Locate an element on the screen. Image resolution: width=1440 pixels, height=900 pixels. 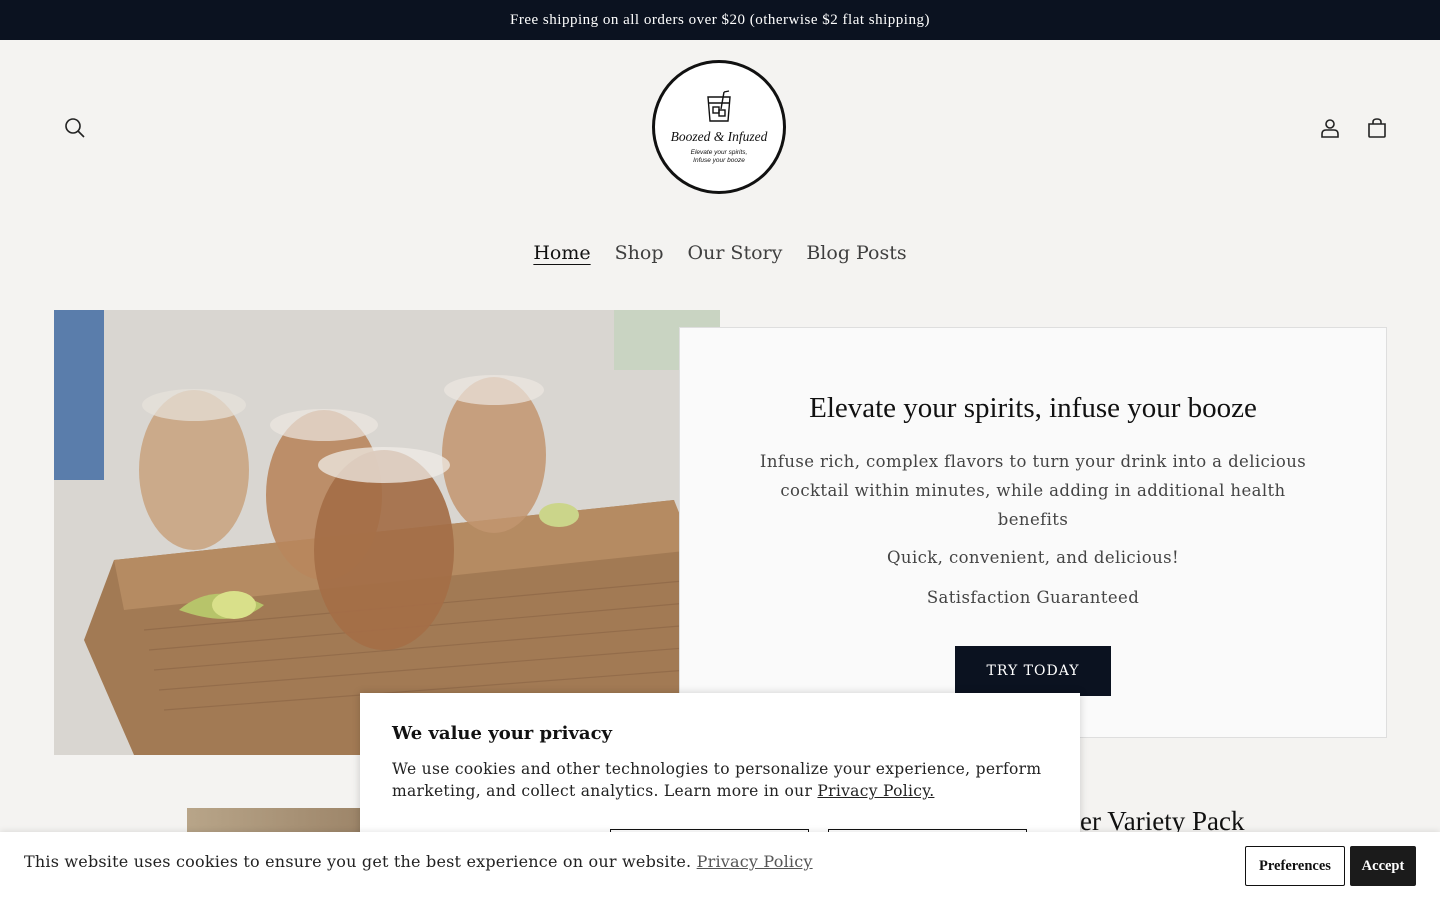
privacy-modal-title: We value your privacy is located at coordinates (502, 733).